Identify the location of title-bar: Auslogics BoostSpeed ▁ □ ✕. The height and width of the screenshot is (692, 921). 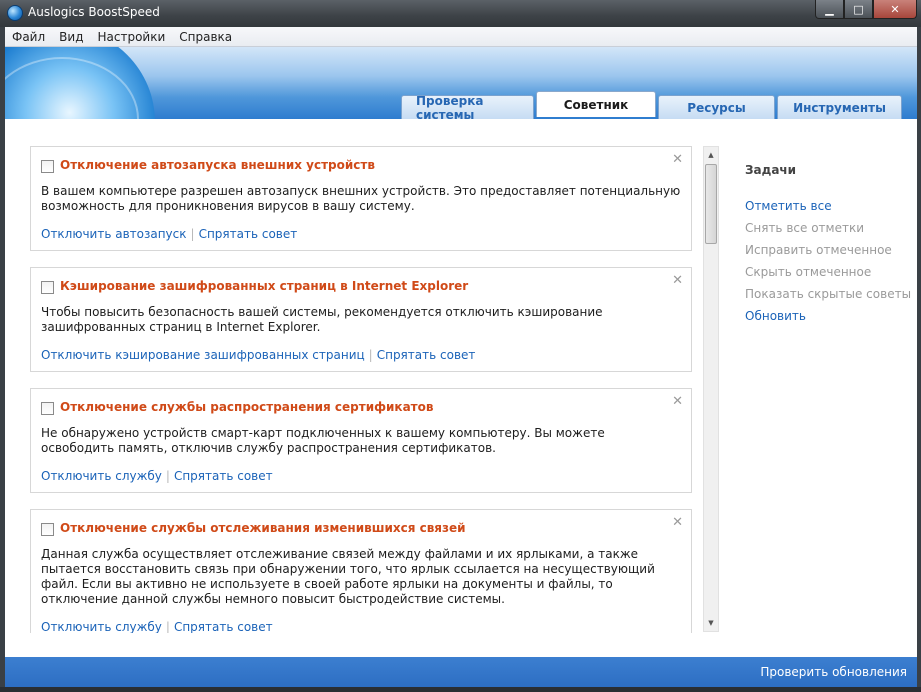
(460, 13).